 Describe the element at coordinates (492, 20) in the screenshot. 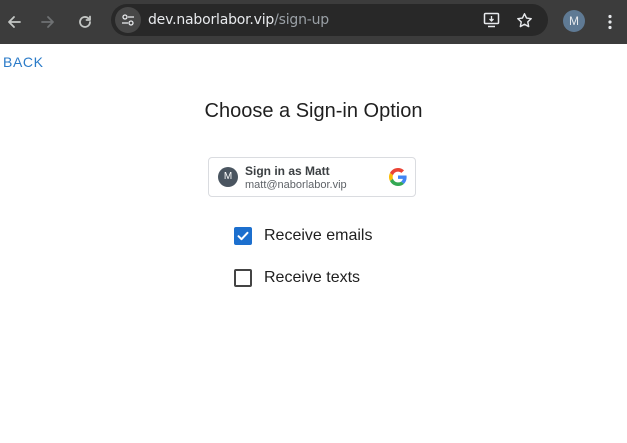

I see `install-app-icon` at that location.